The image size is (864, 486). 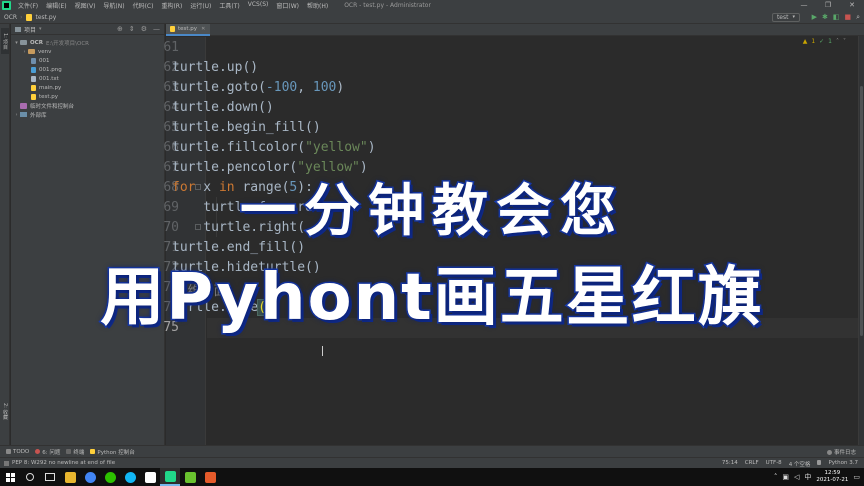 I want to click on code-line-62: turtle.up(), so click(x=215, y=67).